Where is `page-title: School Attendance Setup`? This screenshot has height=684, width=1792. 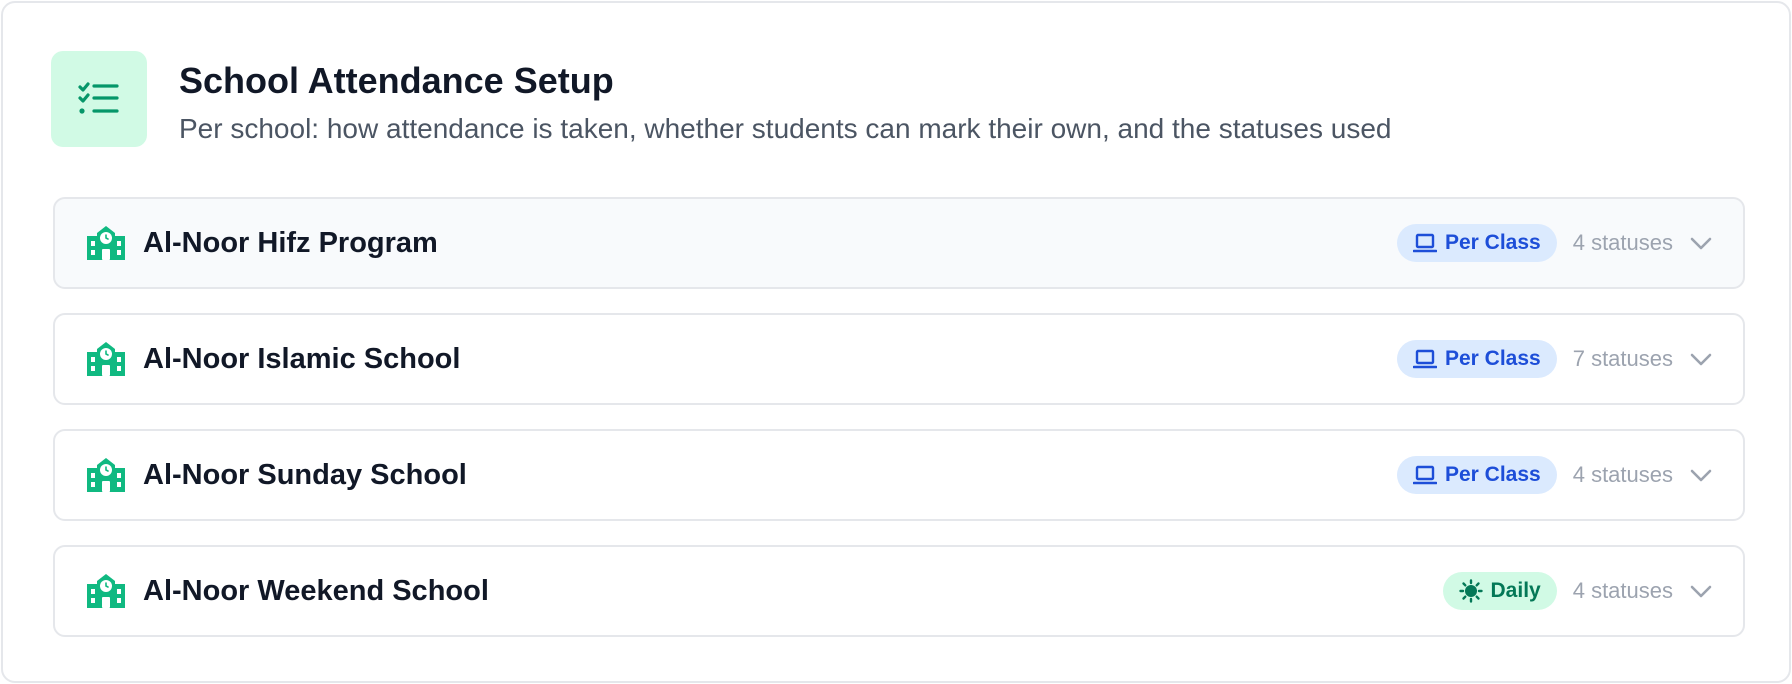 page-title: School Attendance Setup is located at coordinates (396, 80).